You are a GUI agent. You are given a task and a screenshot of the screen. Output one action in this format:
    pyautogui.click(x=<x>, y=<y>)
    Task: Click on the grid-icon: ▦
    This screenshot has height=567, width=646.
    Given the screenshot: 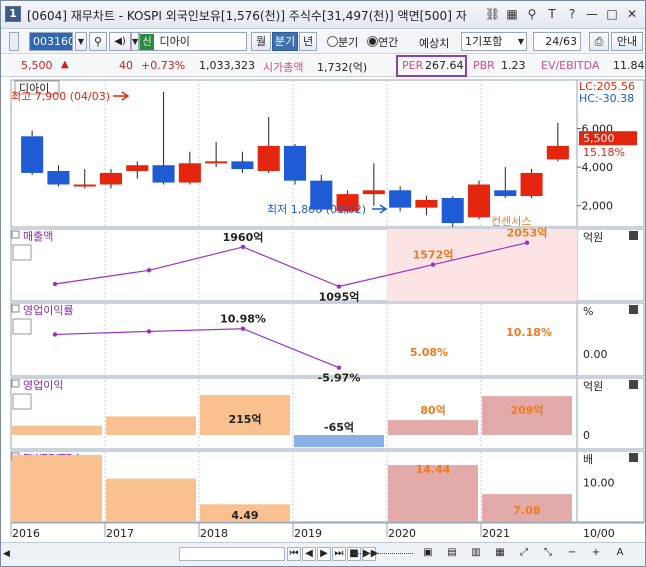 What is the action you would take?
    pyautogui.click(x=512, y=14)
    